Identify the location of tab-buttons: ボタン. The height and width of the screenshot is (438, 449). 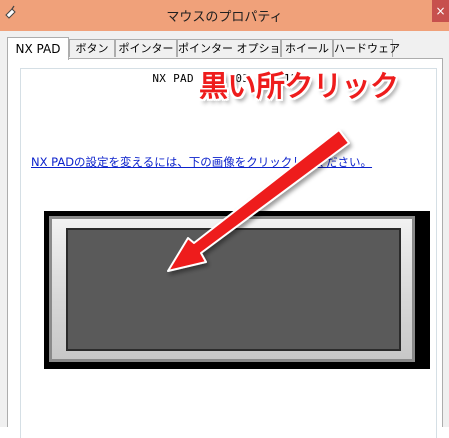
(92, 48).